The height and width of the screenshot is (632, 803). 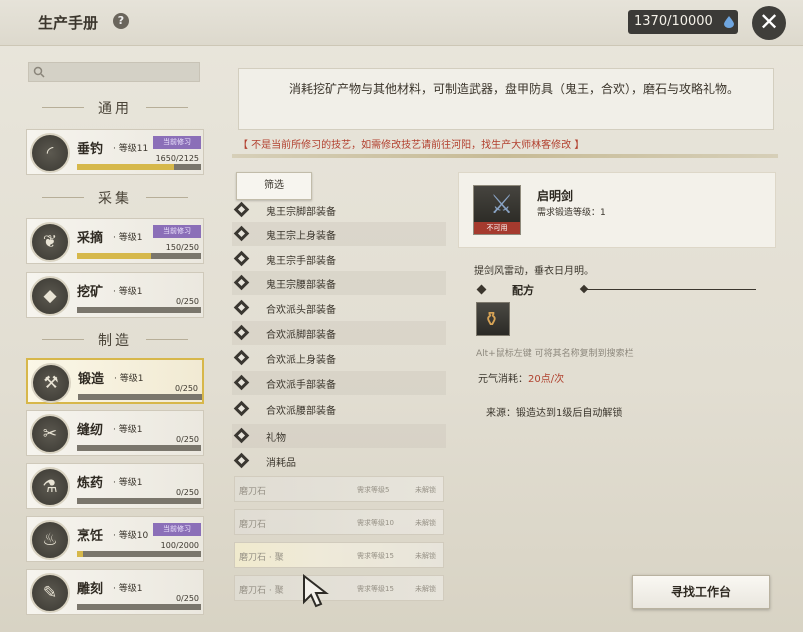 I want to click on section-gather: 采集, so click(x=115, y=198).